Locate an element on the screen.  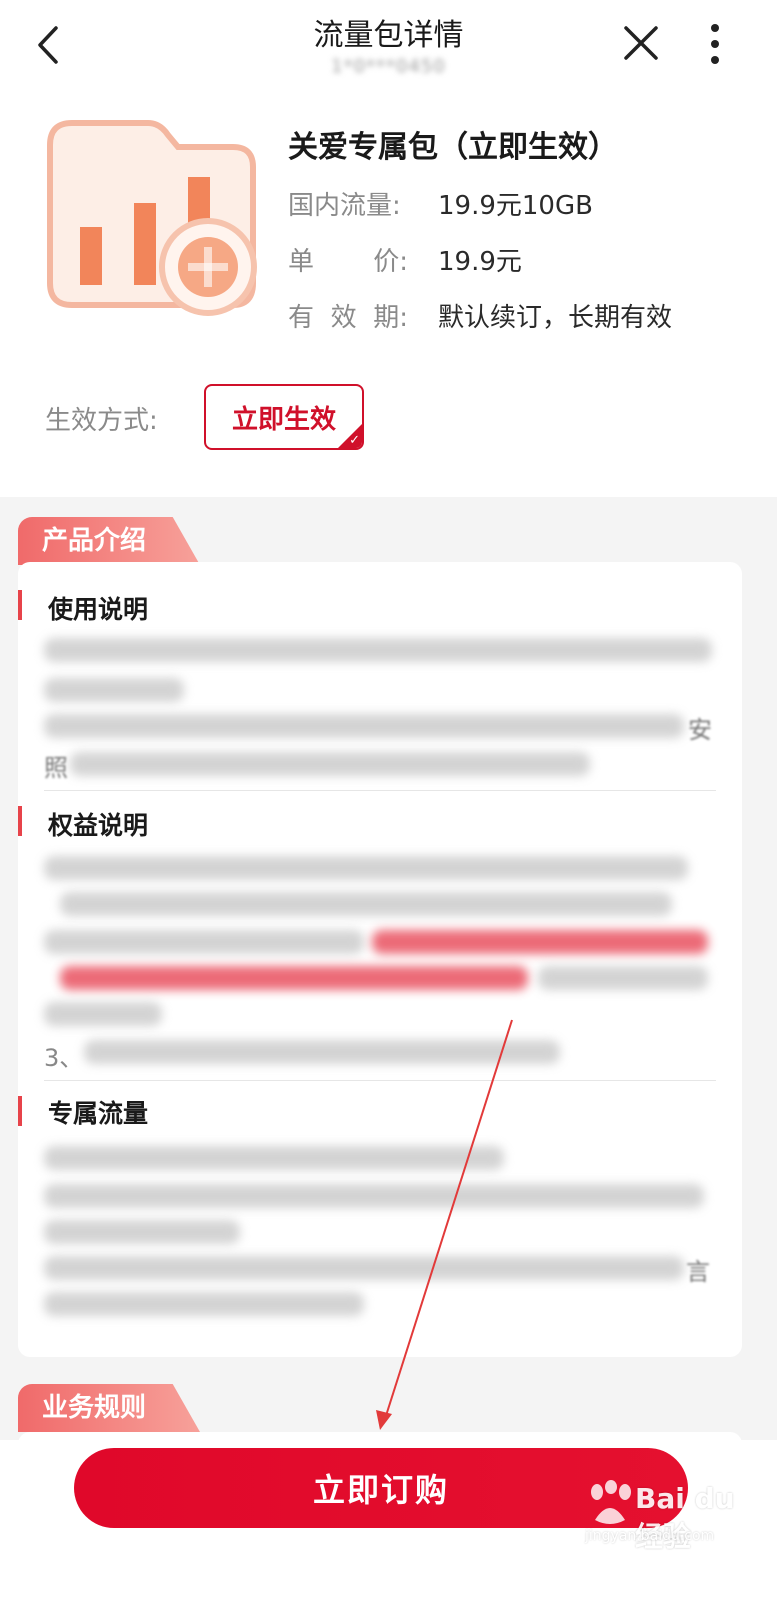
watermark-brand: Bai du 经验 is located at coordinates (685, 1517).